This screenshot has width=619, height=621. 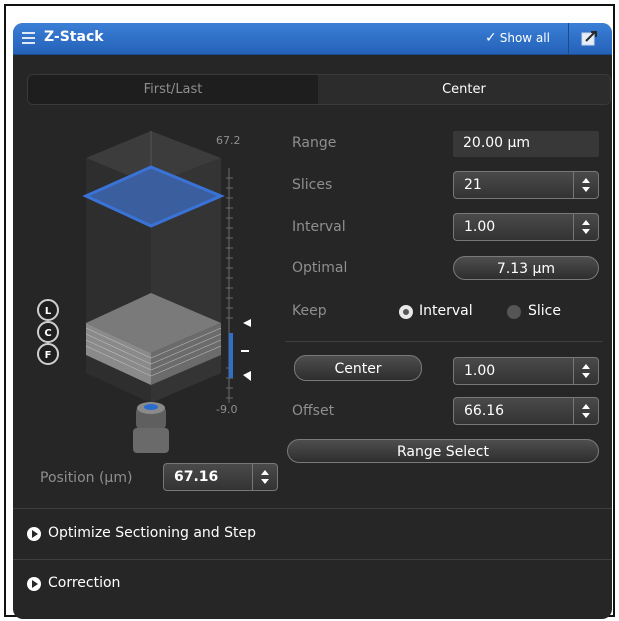 What do you see at coordinates (28, 38) in the screenshot?
I see `menu-icon` at bounding box center [28, 38].